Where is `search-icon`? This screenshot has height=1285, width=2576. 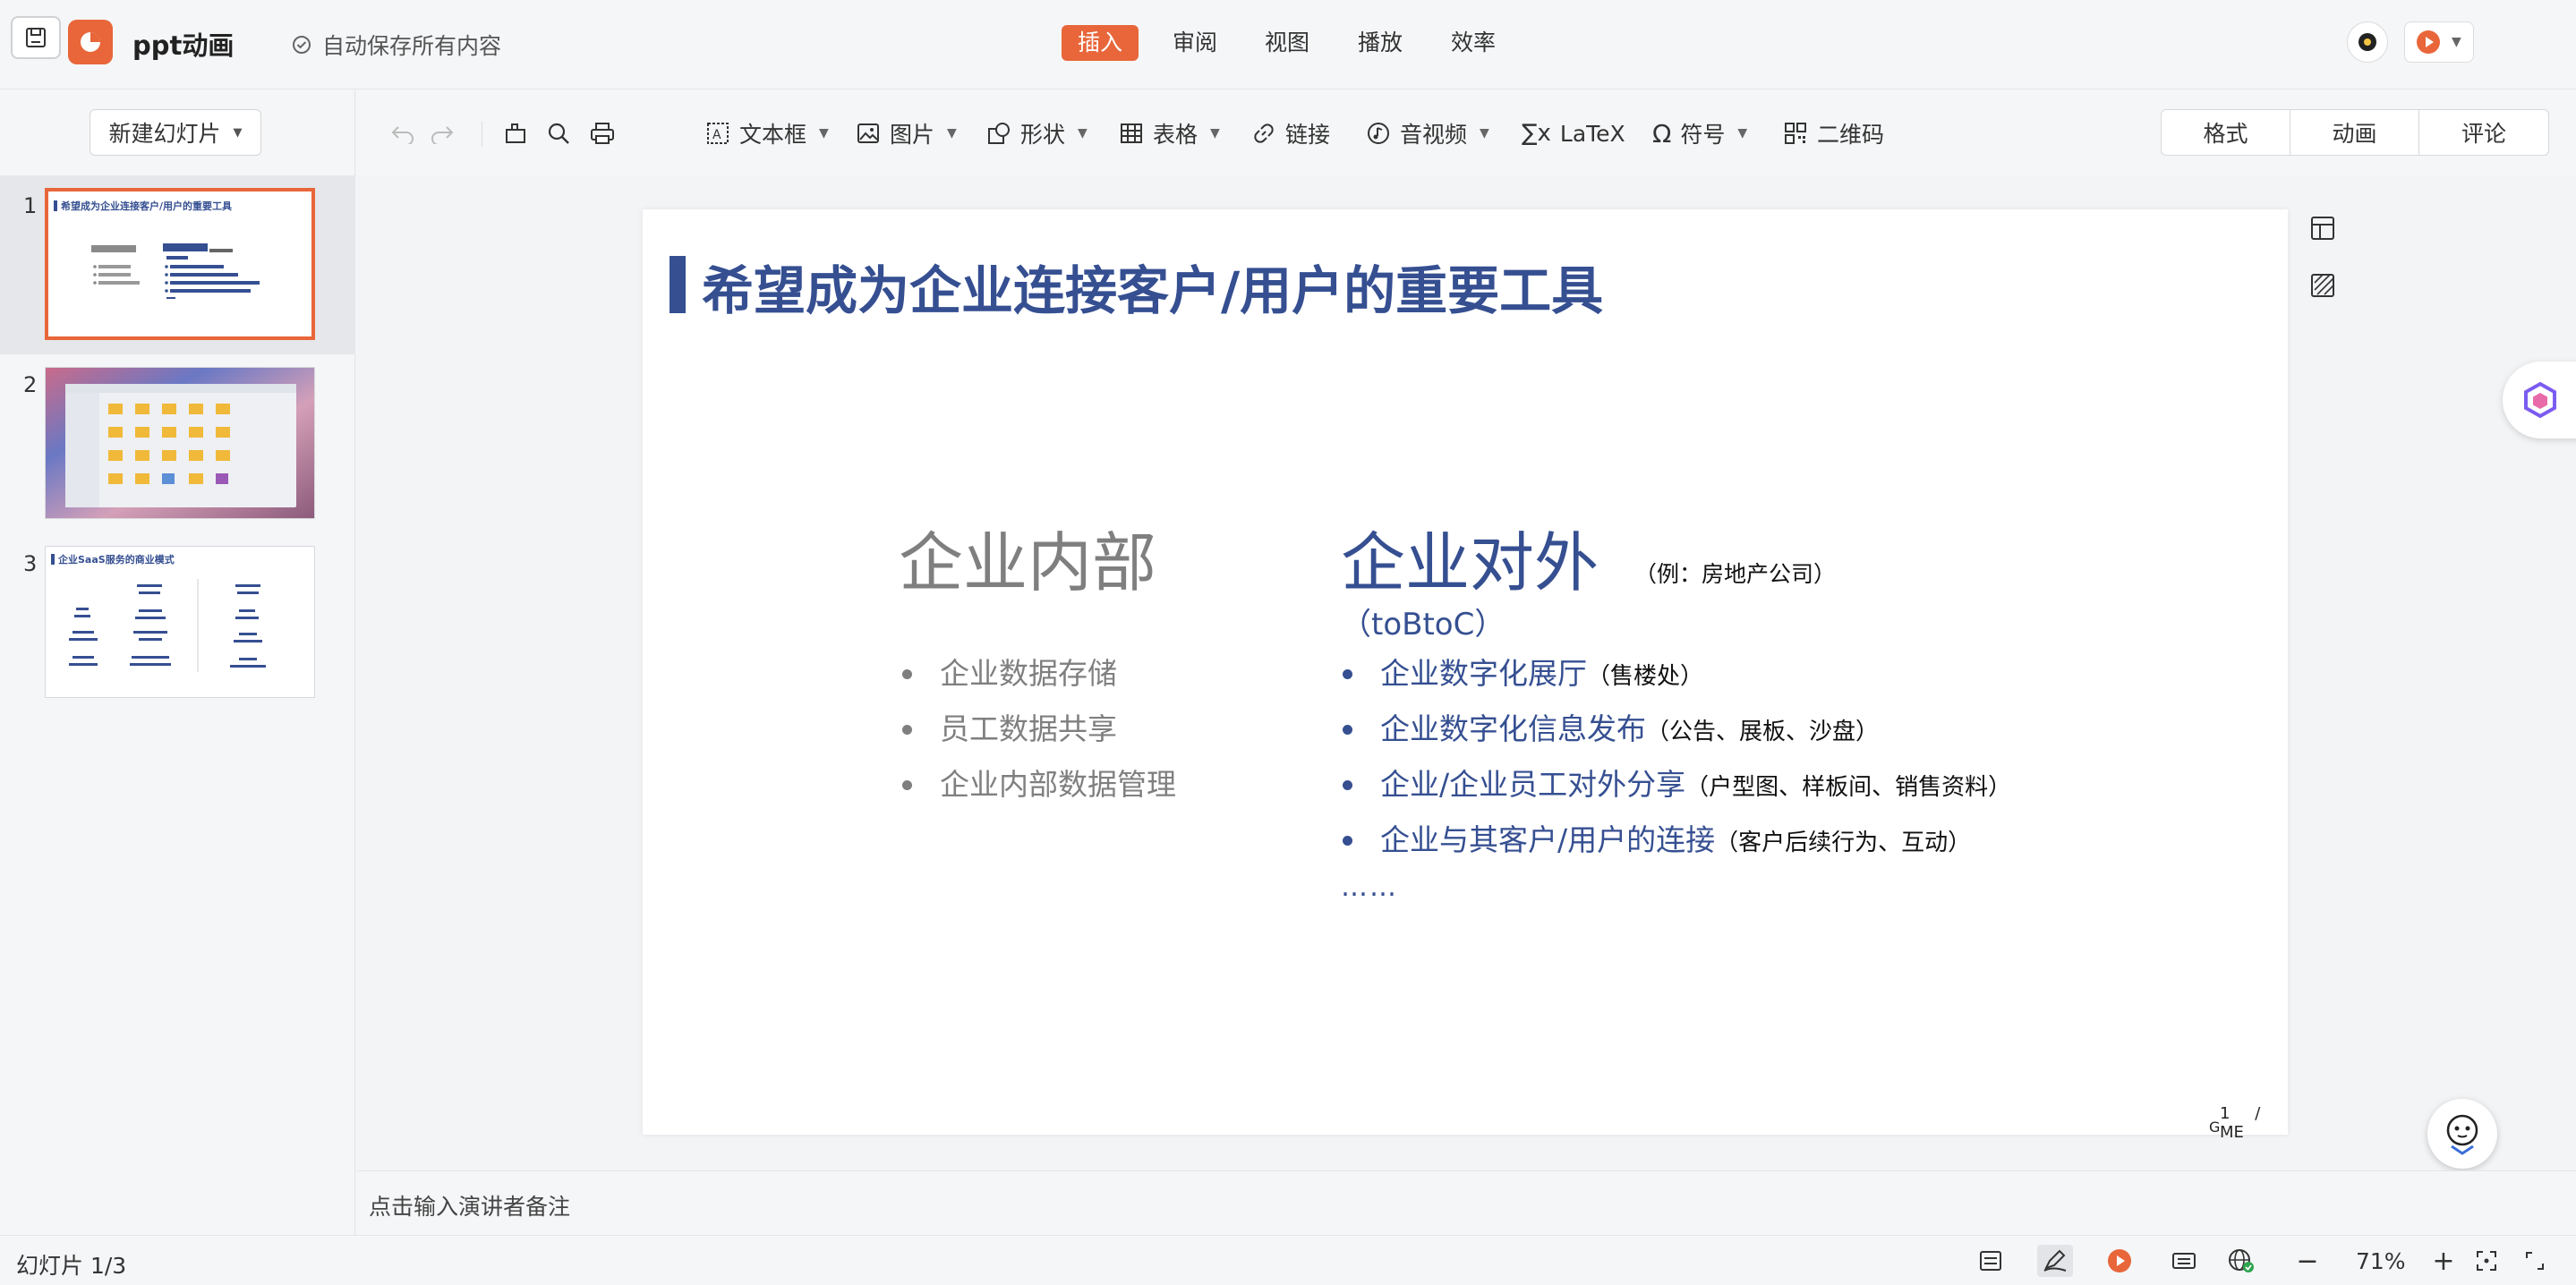
search-icon is located at coordinates (558, 134).